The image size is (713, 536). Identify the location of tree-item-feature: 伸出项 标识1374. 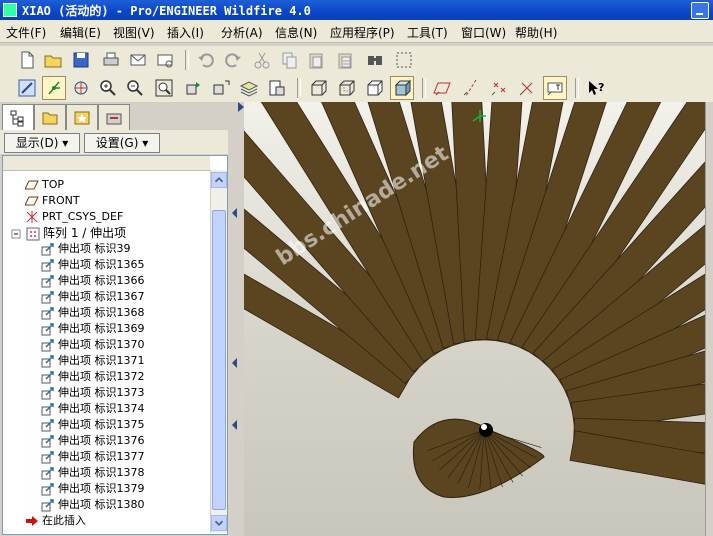
(93, 409).